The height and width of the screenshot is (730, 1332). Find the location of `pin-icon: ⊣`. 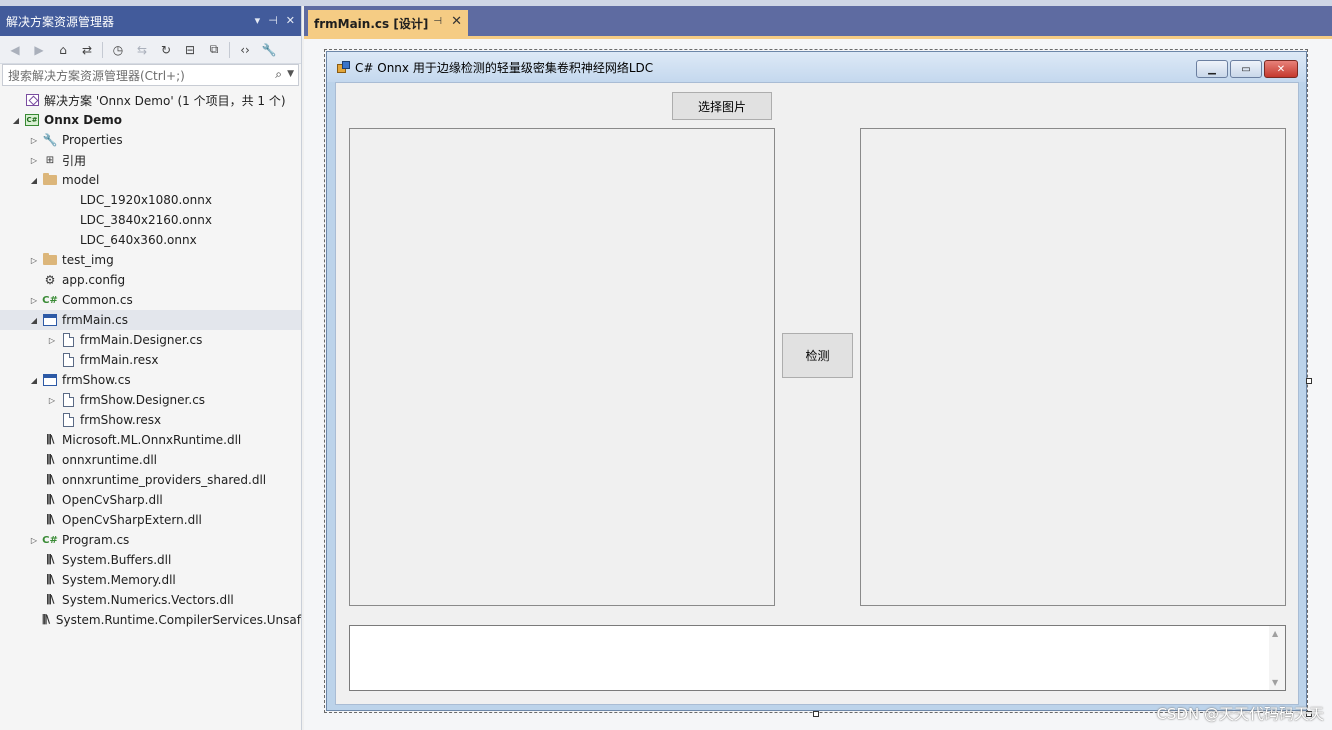

pin-icon: ⊣ is located at coordinates (273, 20).